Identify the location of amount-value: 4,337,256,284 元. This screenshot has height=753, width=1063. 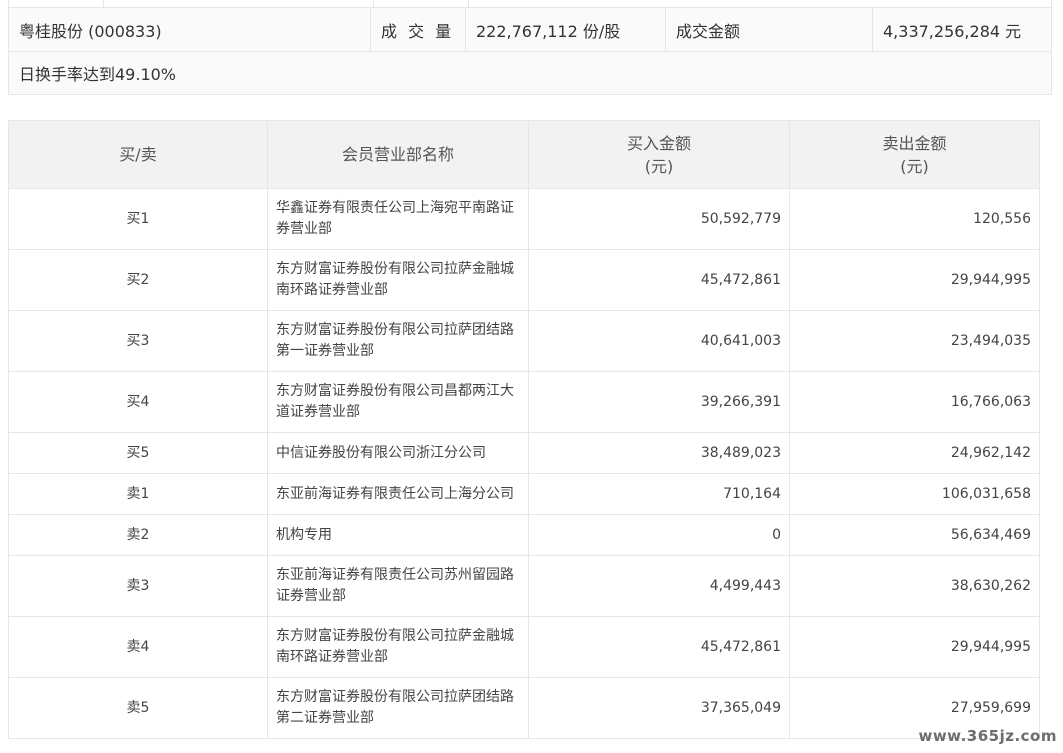
(962, 29).